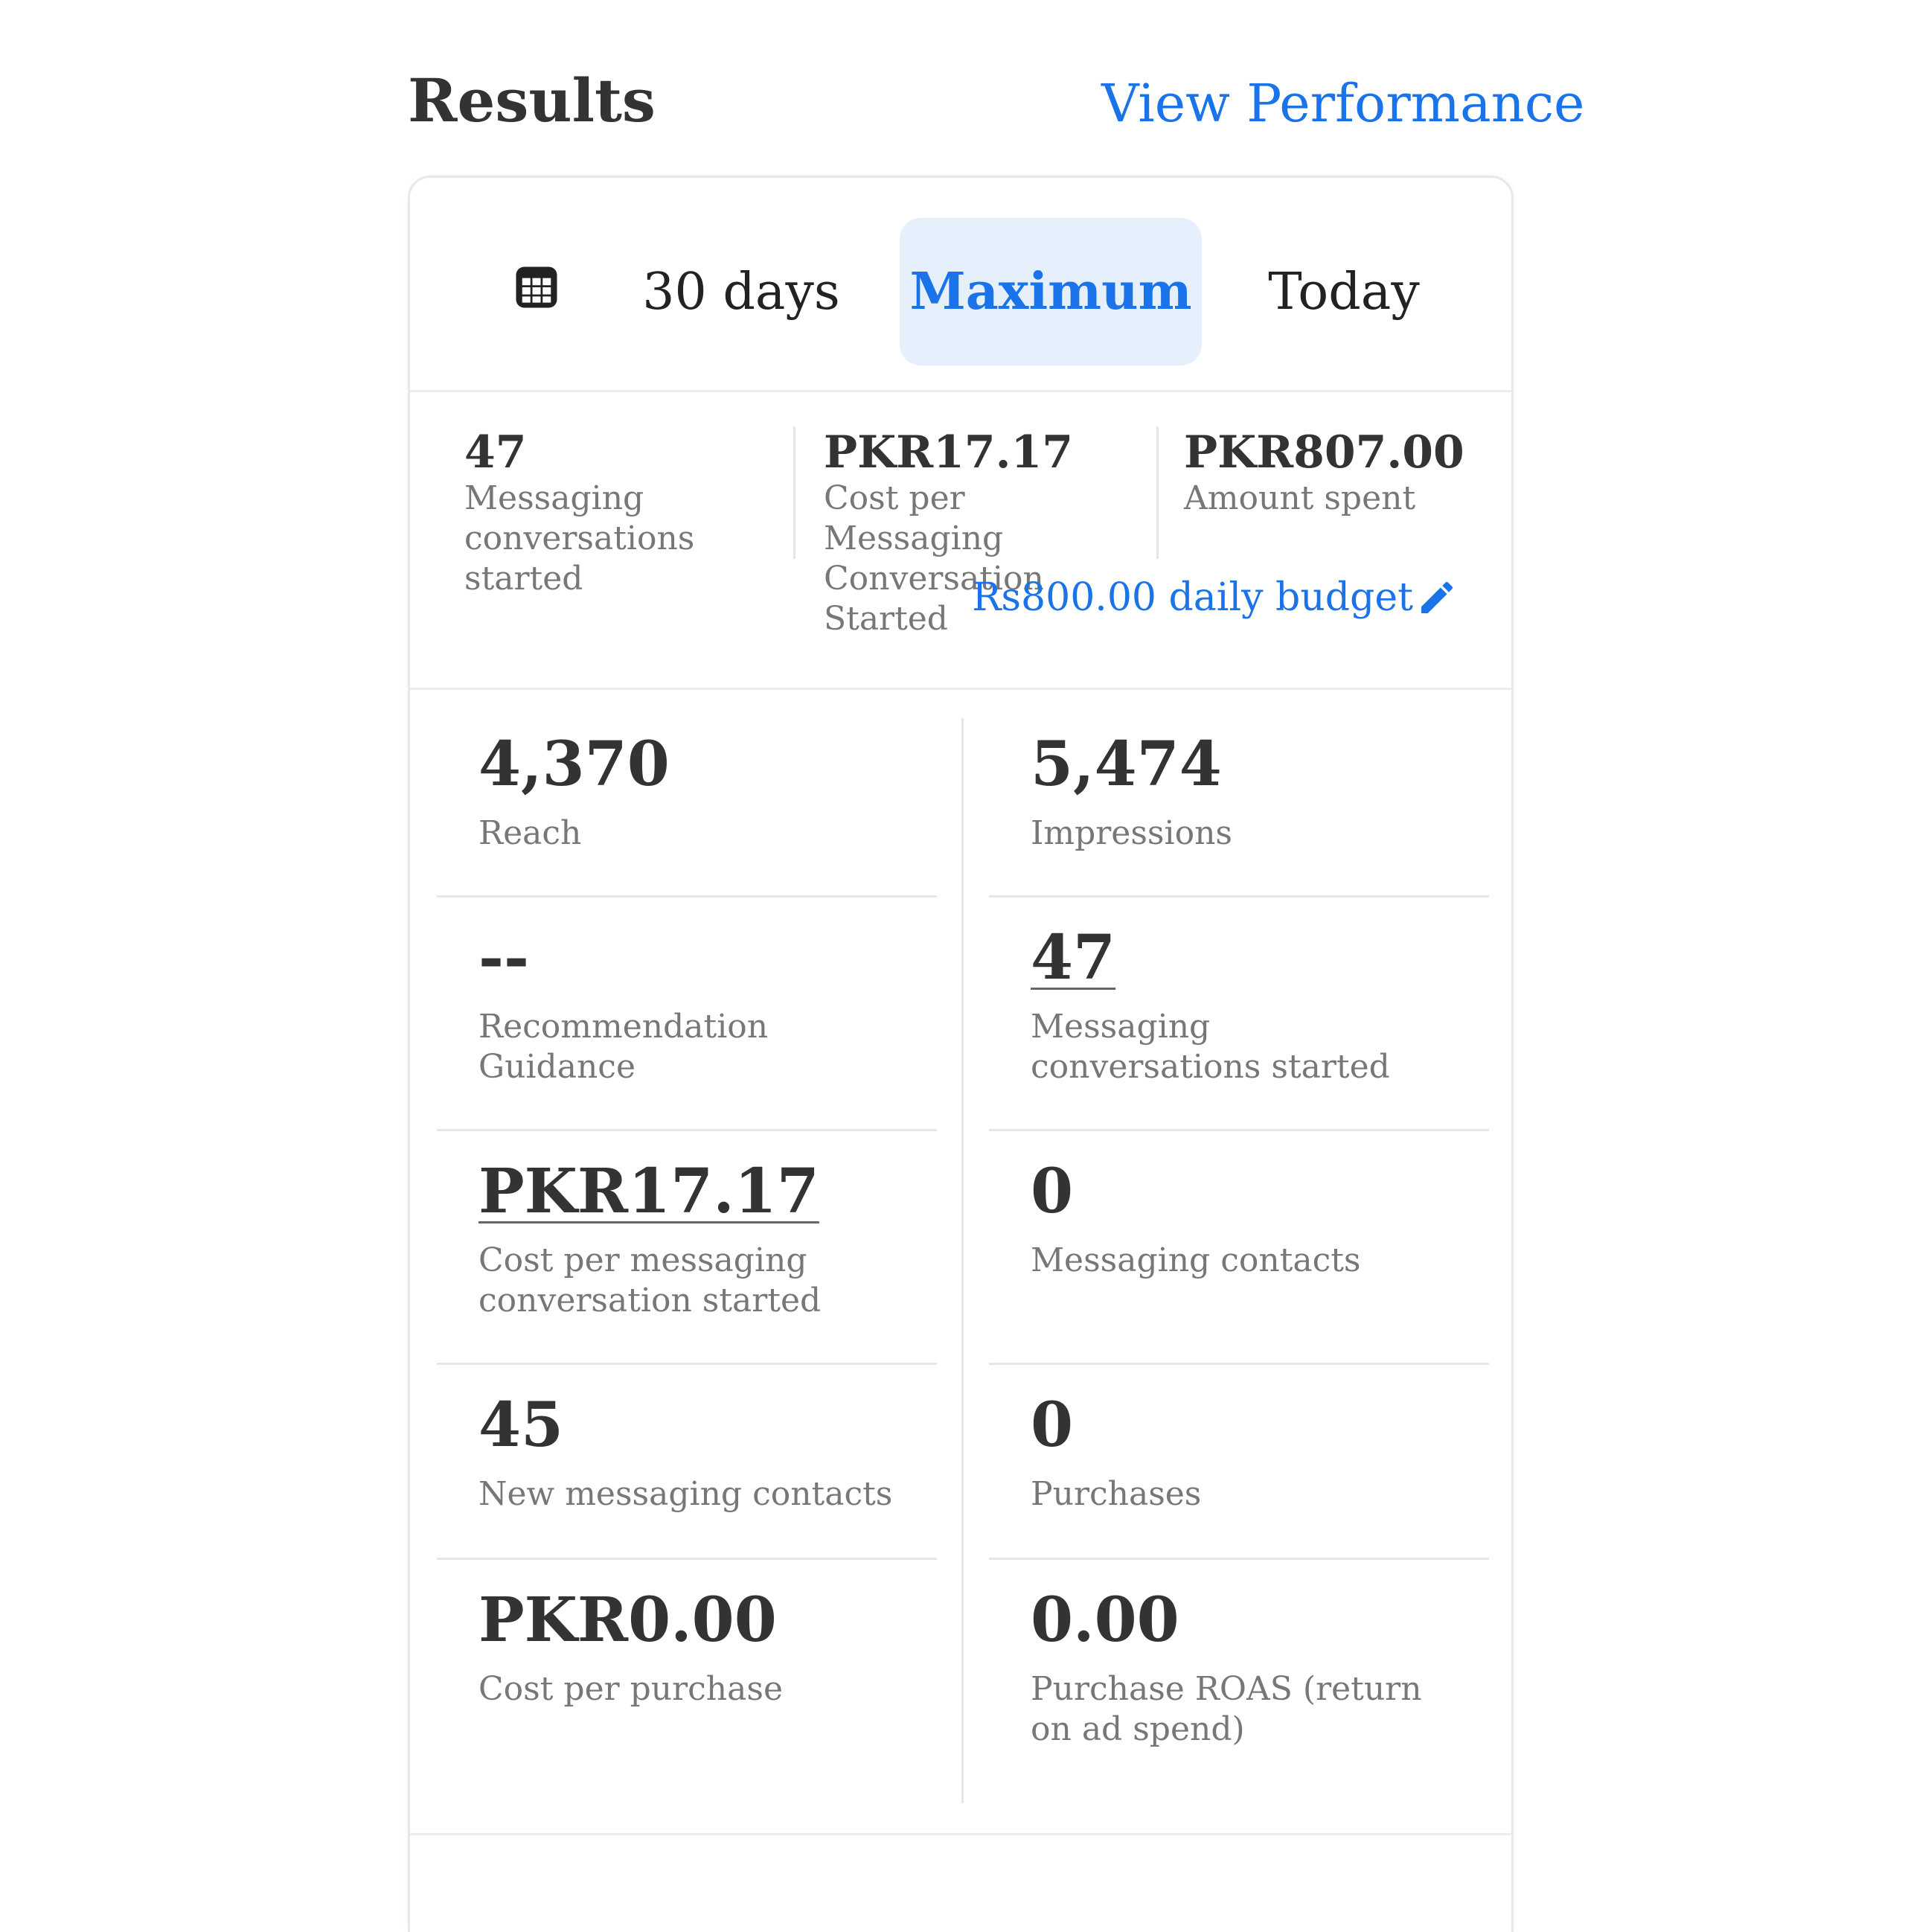  I want to click on metric-value: 45, so click(521, 1425).